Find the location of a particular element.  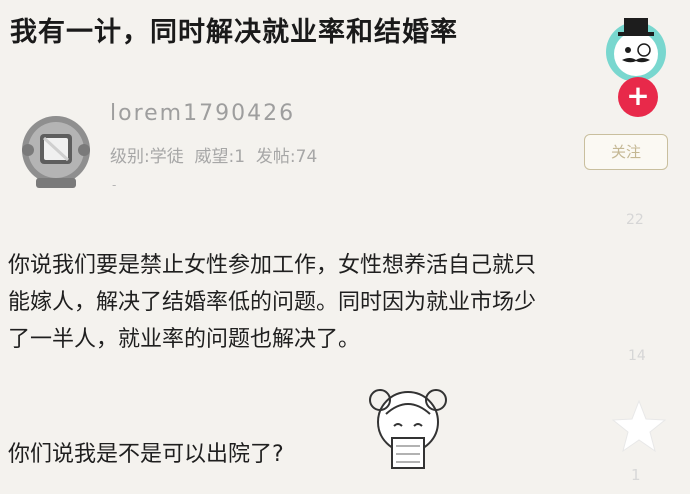

add-button: + is located at coordinates (638, 97).